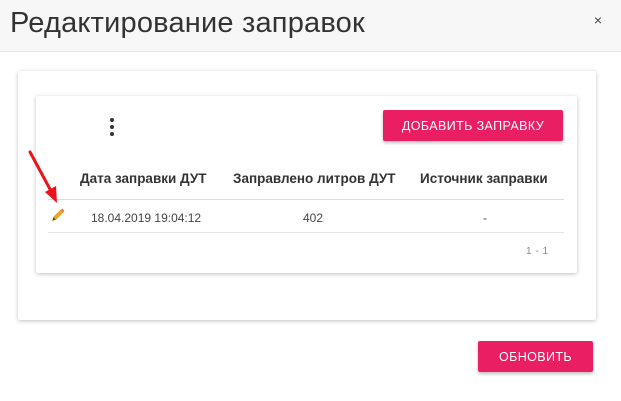  What do you see at coordinates (58, 215) in the screenshot?
I see `pencil-icon` at bounding box center [58, 215].